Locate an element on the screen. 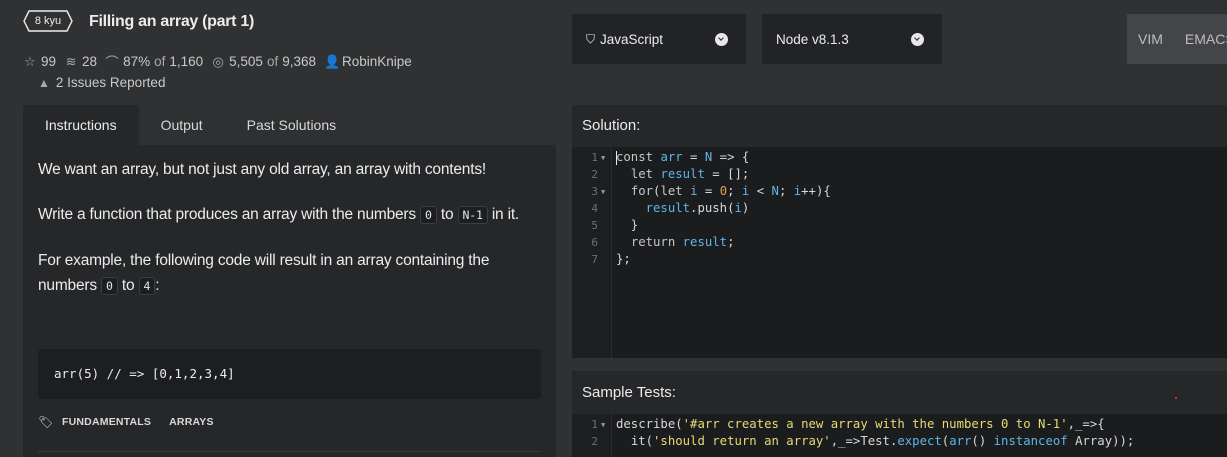 The height and width of the screenshot is (457, 1227). warning-icon: ▲ is located at coordinates (44, 82).